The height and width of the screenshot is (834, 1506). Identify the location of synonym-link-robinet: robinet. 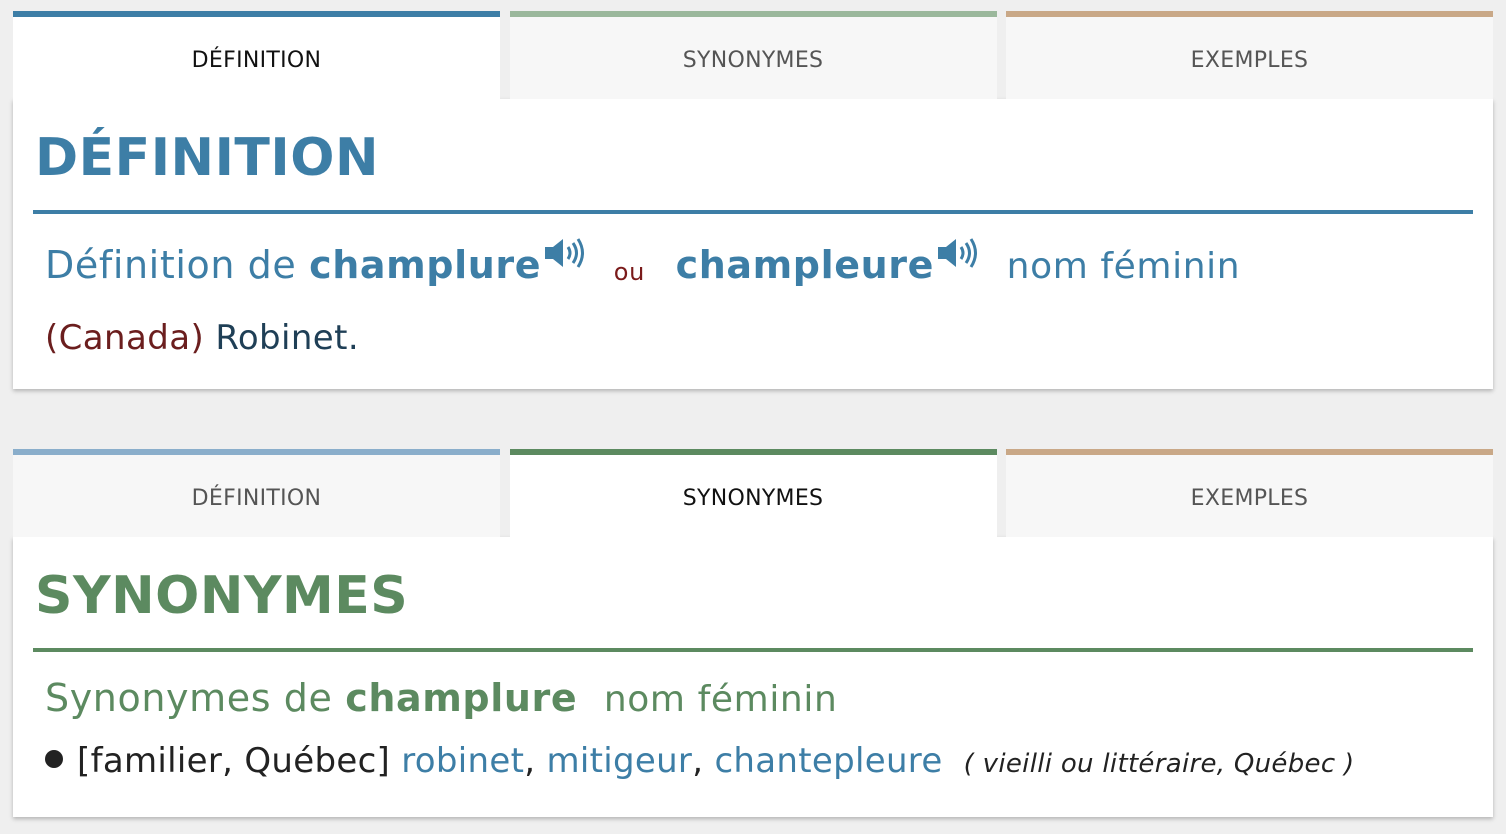
(462, 761).